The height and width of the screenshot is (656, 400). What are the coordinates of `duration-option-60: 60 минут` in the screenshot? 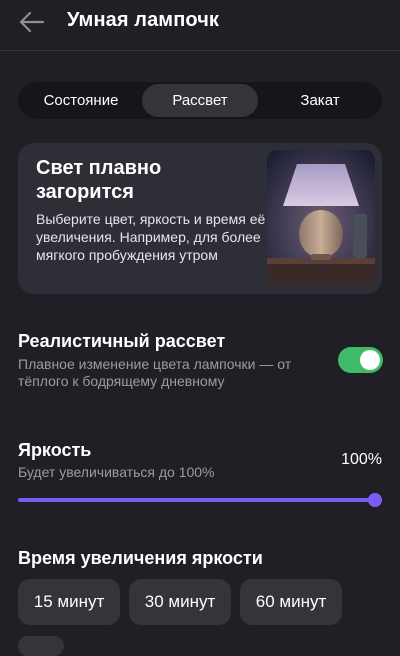 It's located at (291, 602).